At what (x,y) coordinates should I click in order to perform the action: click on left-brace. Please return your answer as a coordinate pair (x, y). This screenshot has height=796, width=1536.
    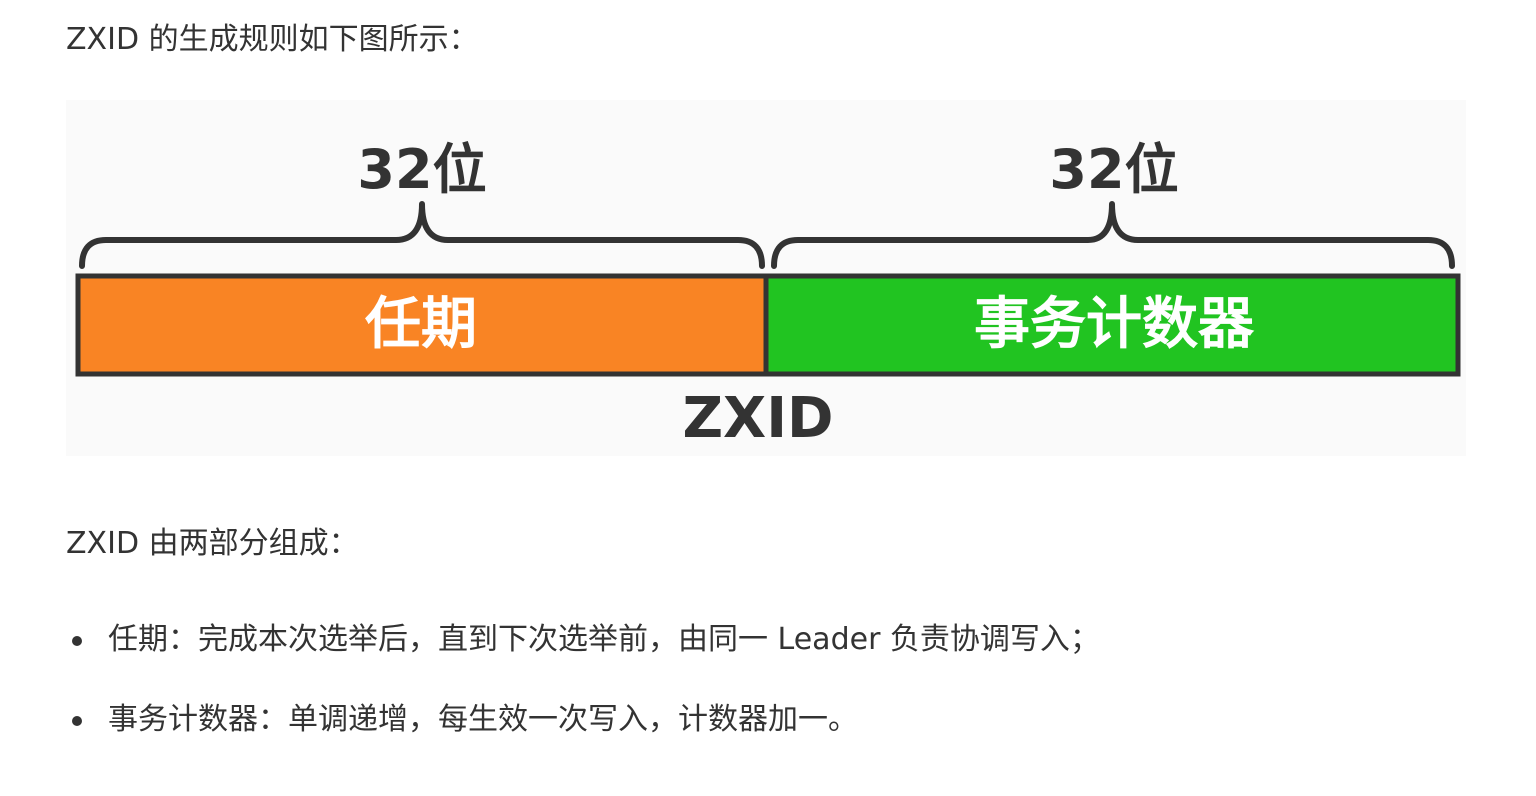
    Looking at the image, I should click on (422, 235).